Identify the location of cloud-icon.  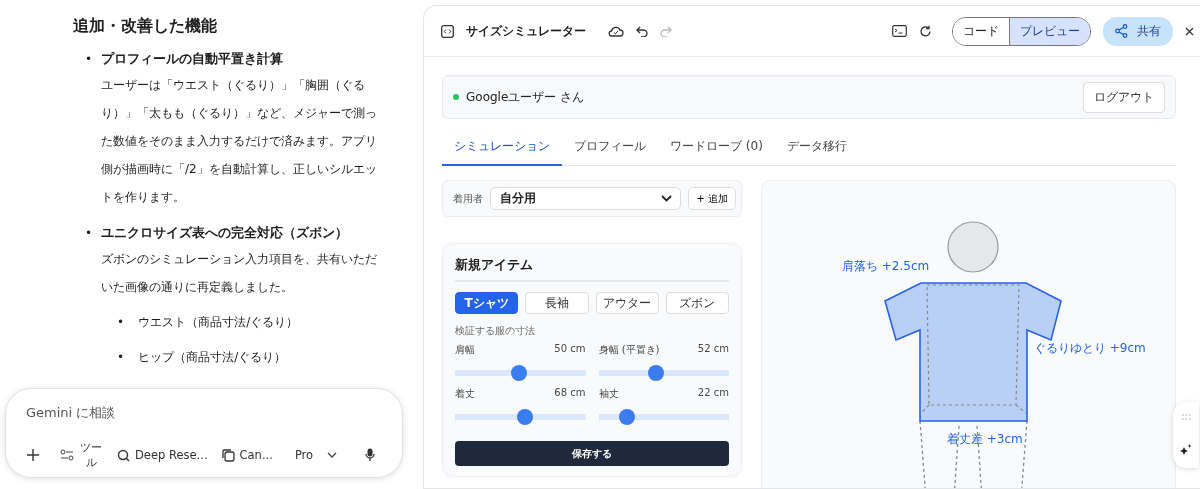
(616, 31).